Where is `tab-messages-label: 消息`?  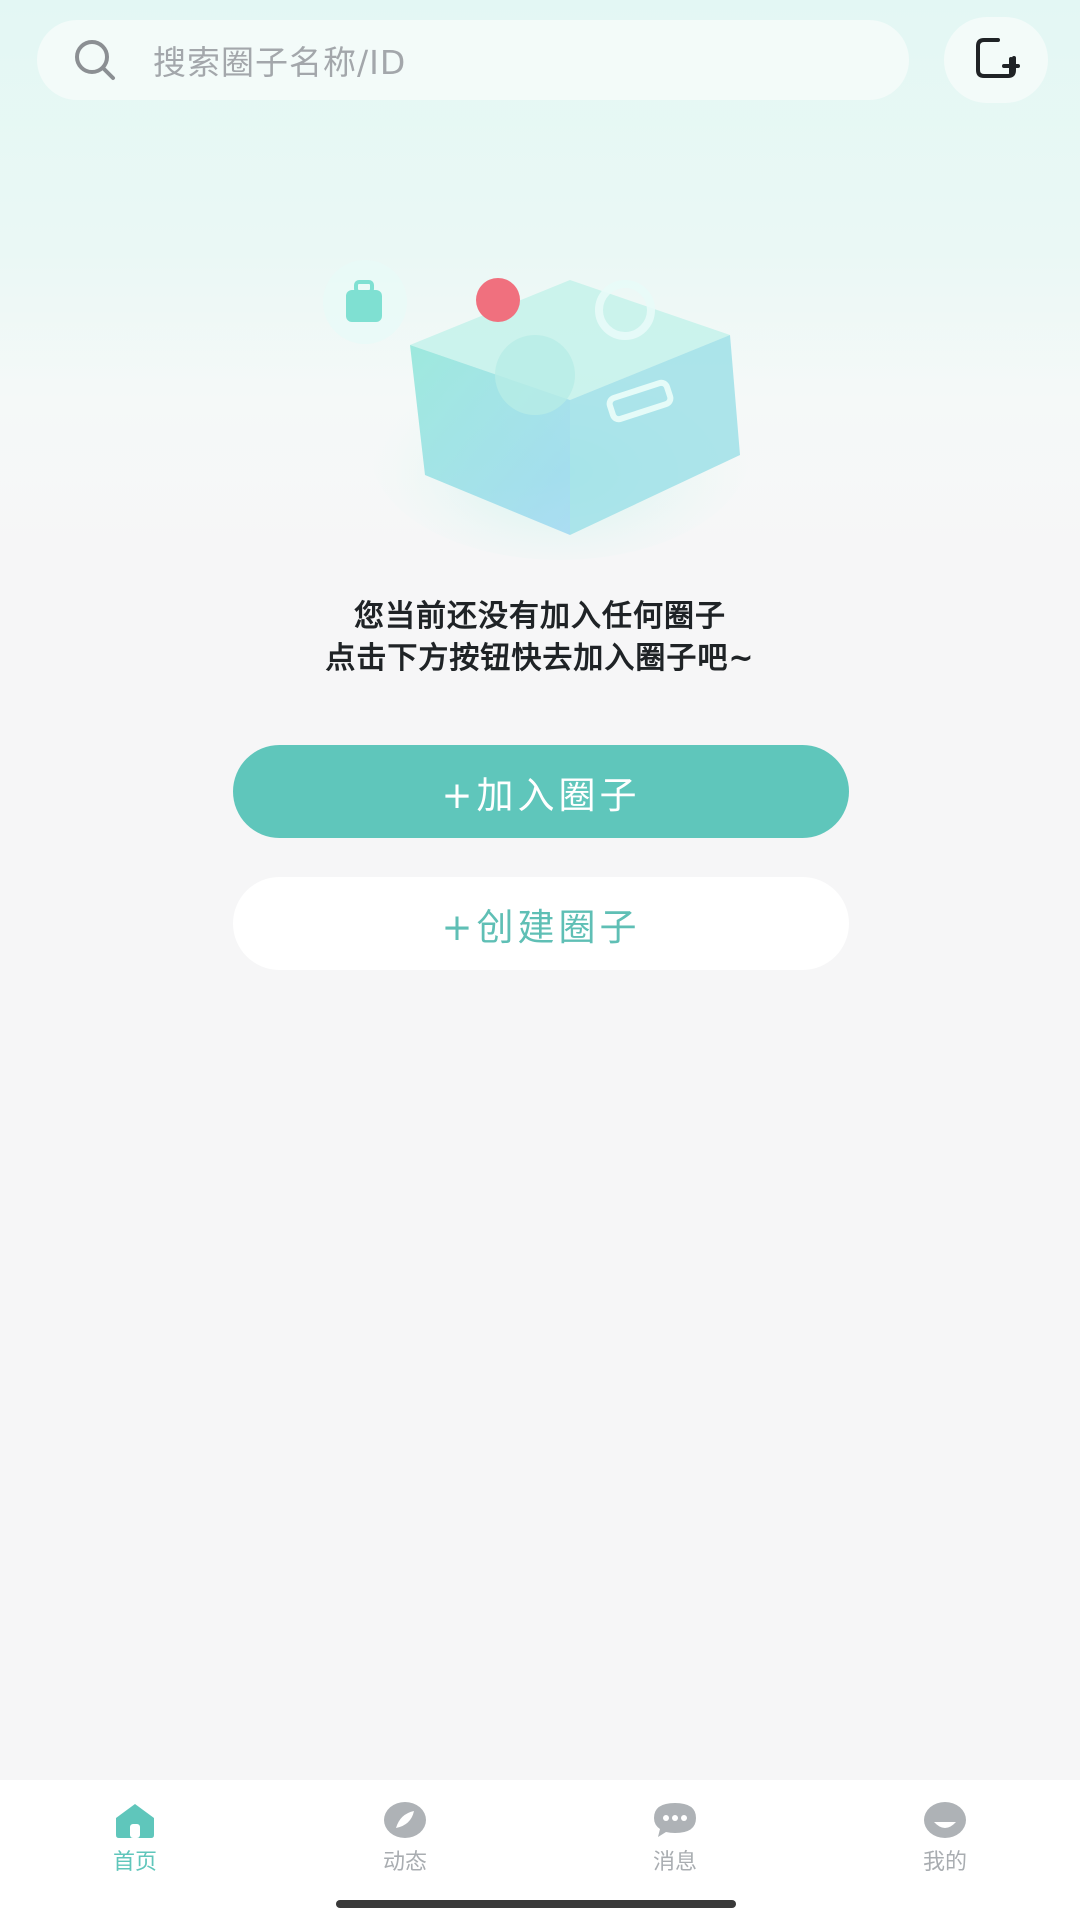 tab-messages-label: 消息 is located at coordinates (674, 1862).